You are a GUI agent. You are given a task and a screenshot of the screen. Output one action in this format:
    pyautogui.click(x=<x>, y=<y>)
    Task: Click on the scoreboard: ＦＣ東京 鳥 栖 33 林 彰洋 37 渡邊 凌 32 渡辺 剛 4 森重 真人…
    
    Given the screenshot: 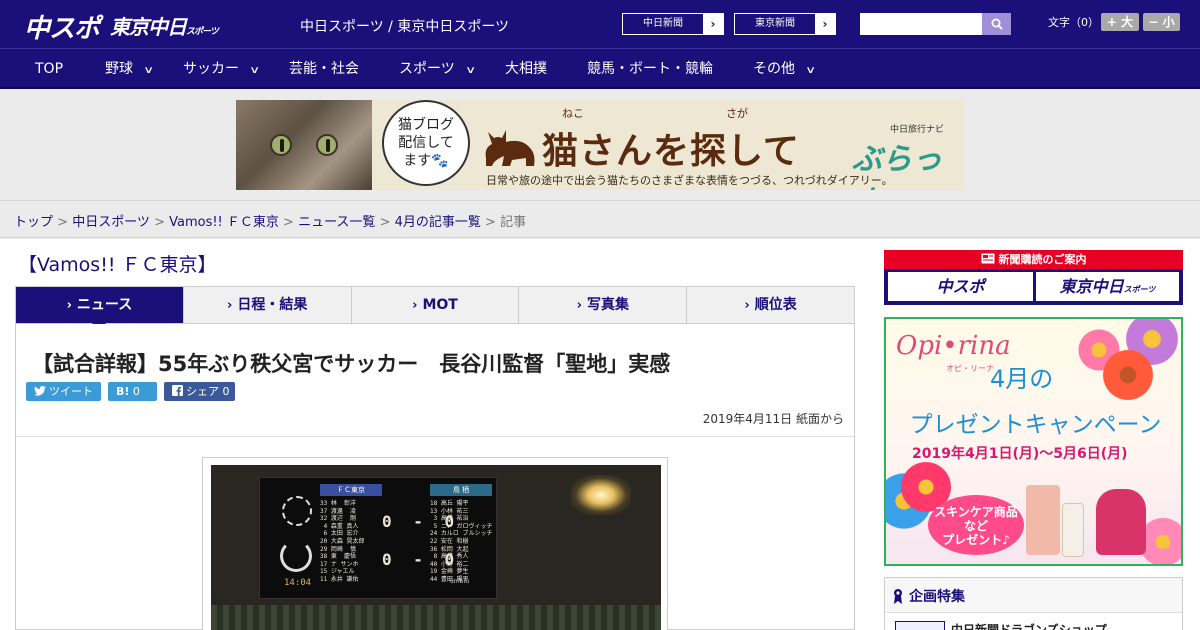 What is the action you would take?
    pyautogui.click(x=378, y=538)
    